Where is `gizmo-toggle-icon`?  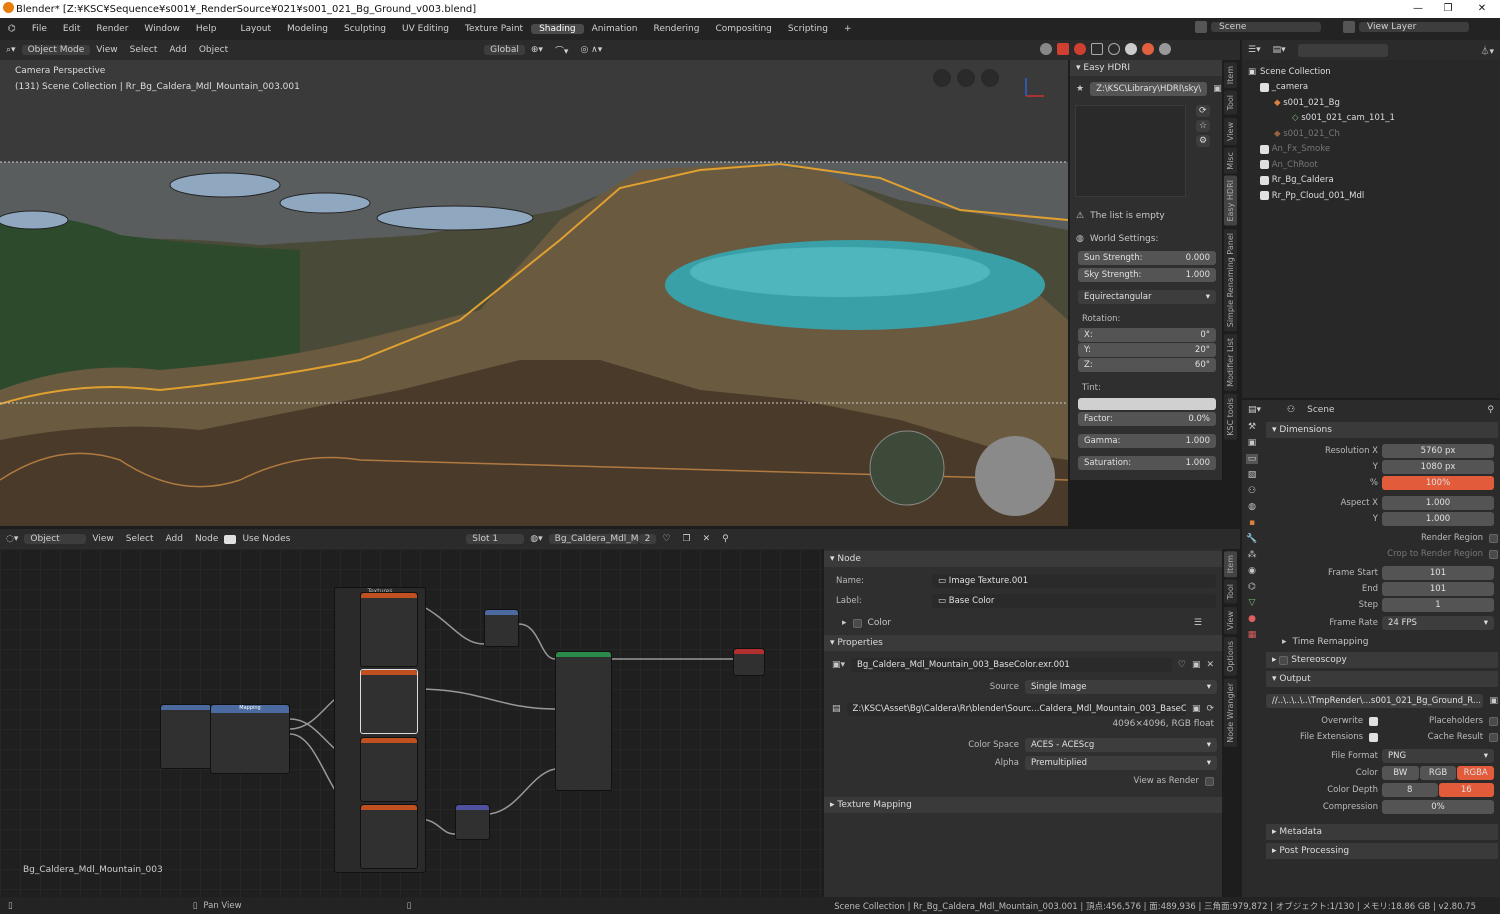 gizmo-toggle-icon is located at coordinates (1063, 49).